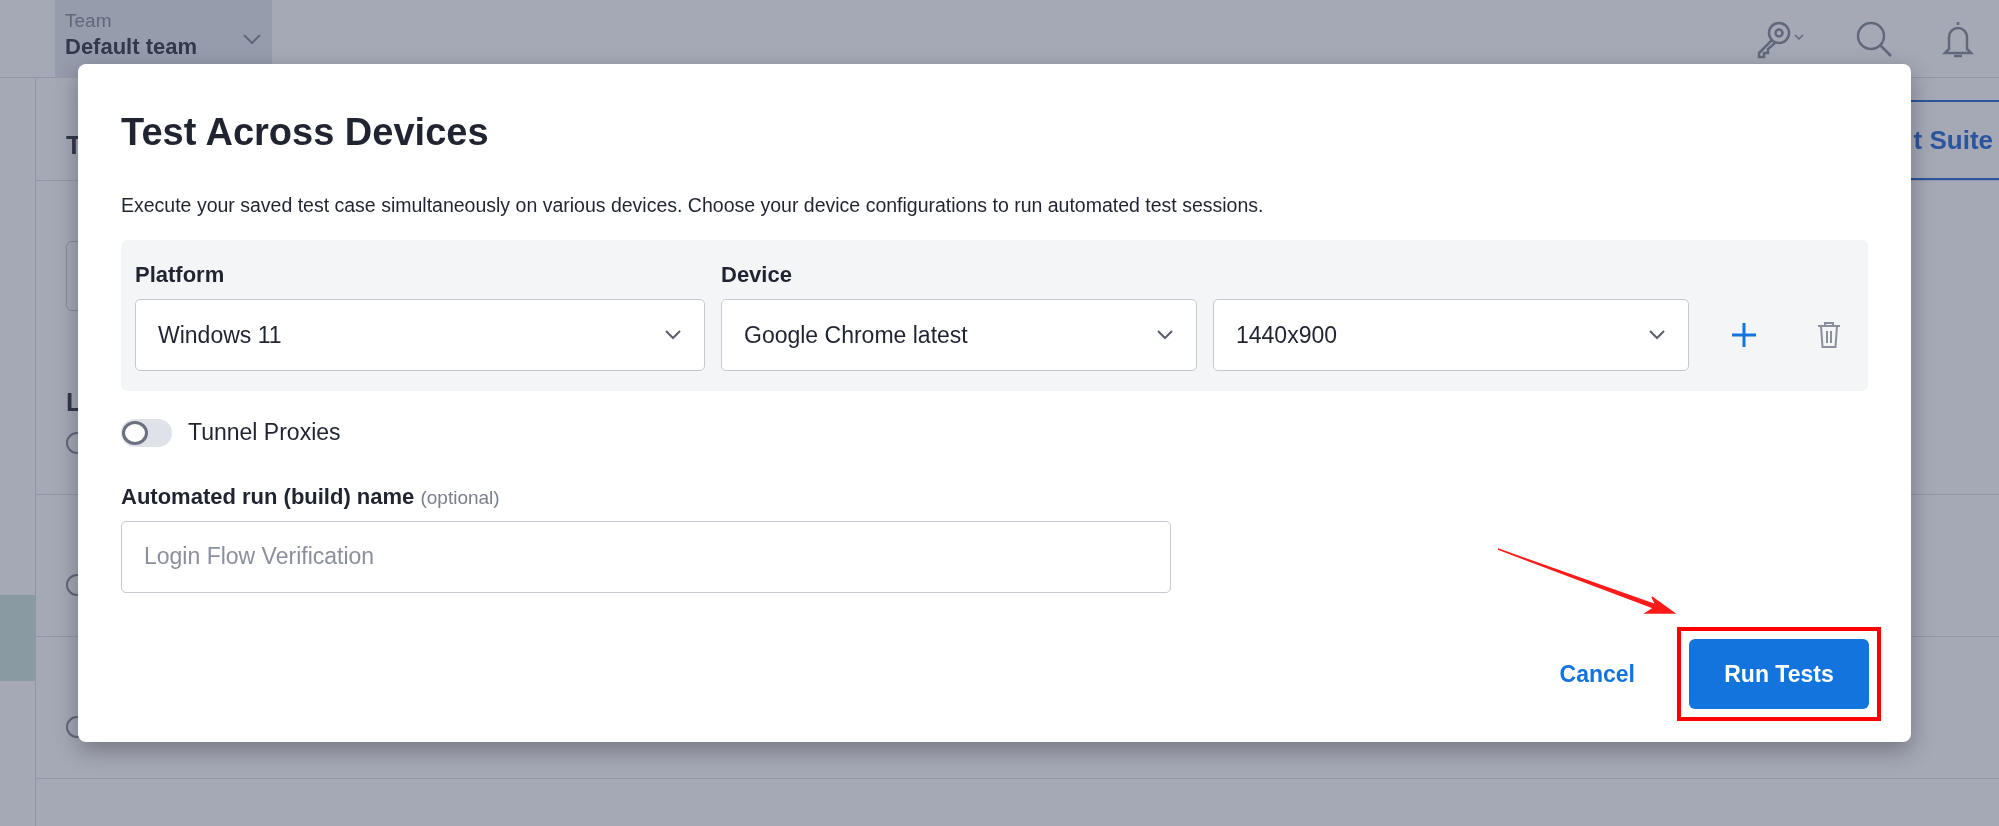  Describe the element at coordinates (1829, 335) in the screenshot. I see `trash-icon` at that location.